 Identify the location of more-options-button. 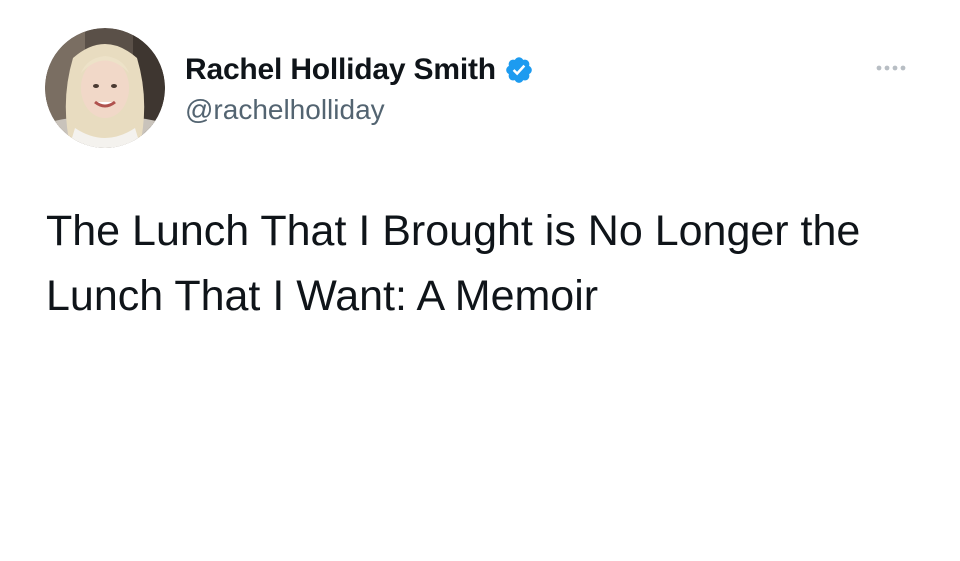
(892, 68).